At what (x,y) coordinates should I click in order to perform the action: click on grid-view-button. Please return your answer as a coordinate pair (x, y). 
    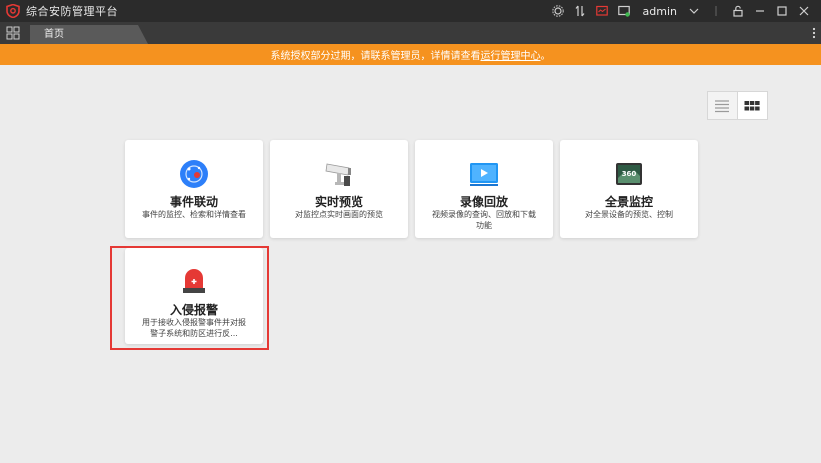
    Looking at the image, I should click on (752, 105).